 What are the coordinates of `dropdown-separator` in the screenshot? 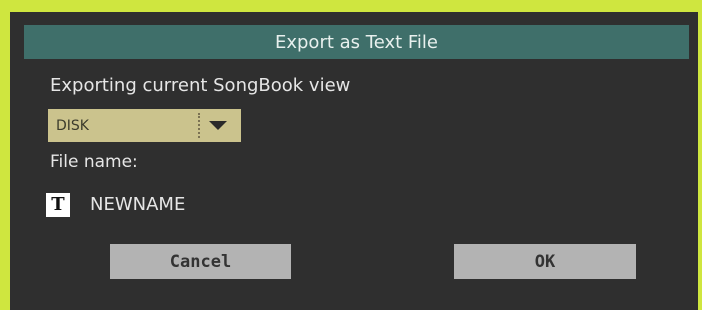 It's located at (199, 125).